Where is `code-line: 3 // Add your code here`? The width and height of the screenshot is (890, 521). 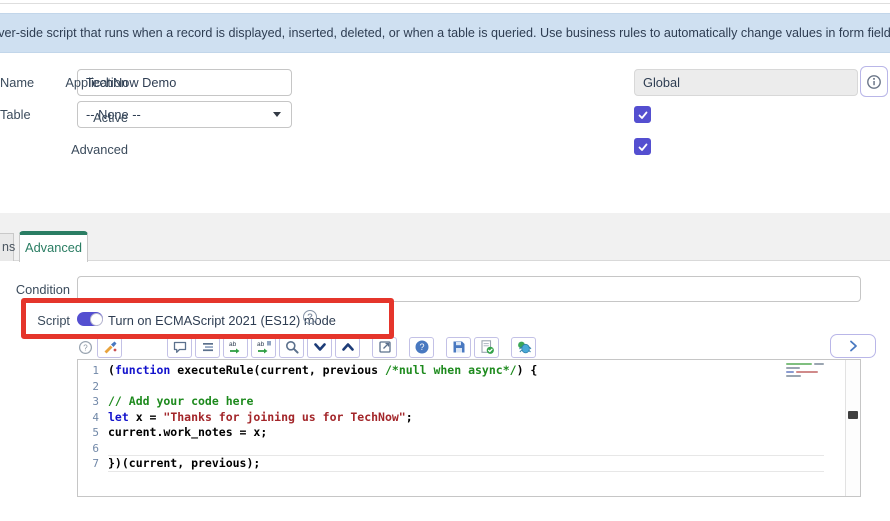
code-line: 3 // Add your code here is located at coordinates (462, 402).